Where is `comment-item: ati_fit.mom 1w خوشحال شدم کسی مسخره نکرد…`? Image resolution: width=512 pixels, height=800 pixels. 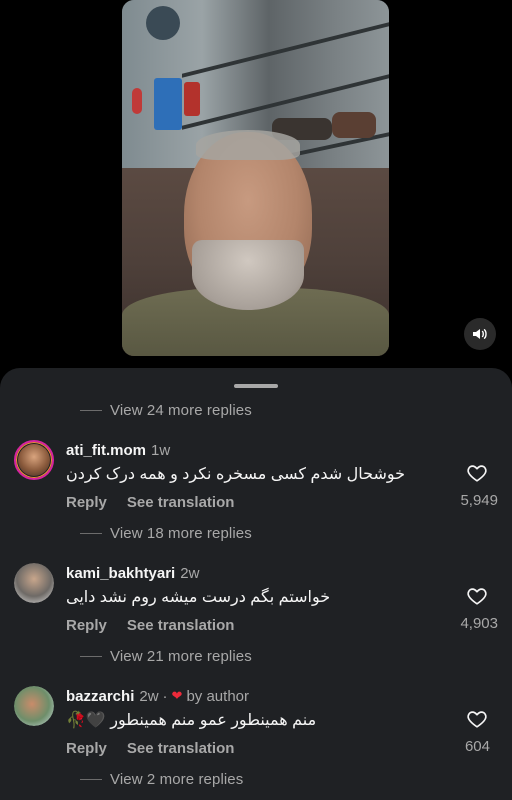
comment-item: ati_fit.mom 1w خوشحال شدم کسی مسخره نکرد… is located at coordinates (256, 488).